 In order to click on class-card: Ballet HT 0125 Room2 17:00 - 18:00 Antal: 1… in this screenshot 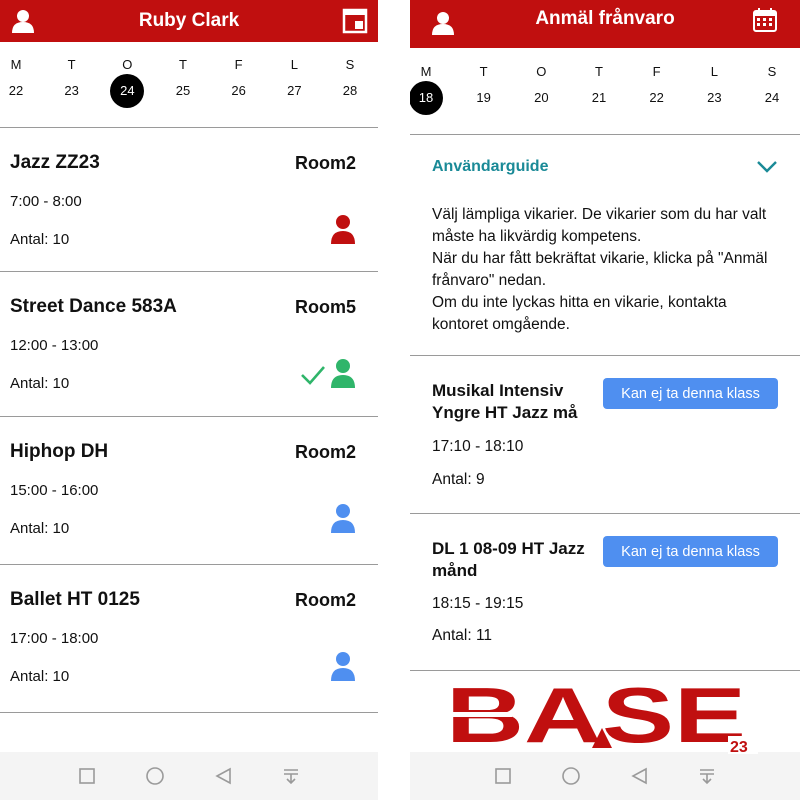, I will do `click(189, 639)`.